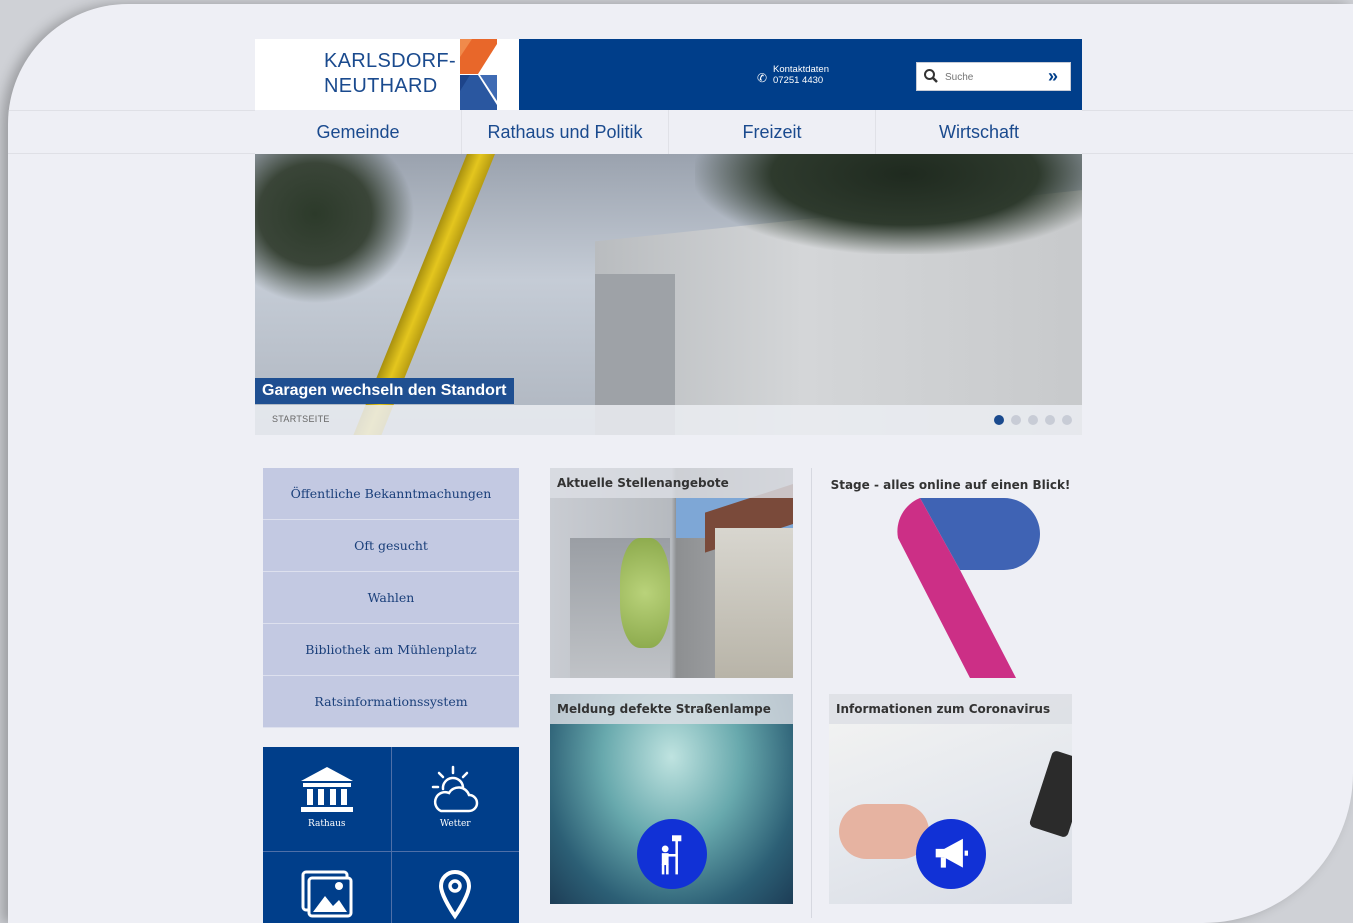  Describe the element at coordinates (671, 709) in the screenshot. I see `card-title: Meldung defekte Straßenlampe` at that location.